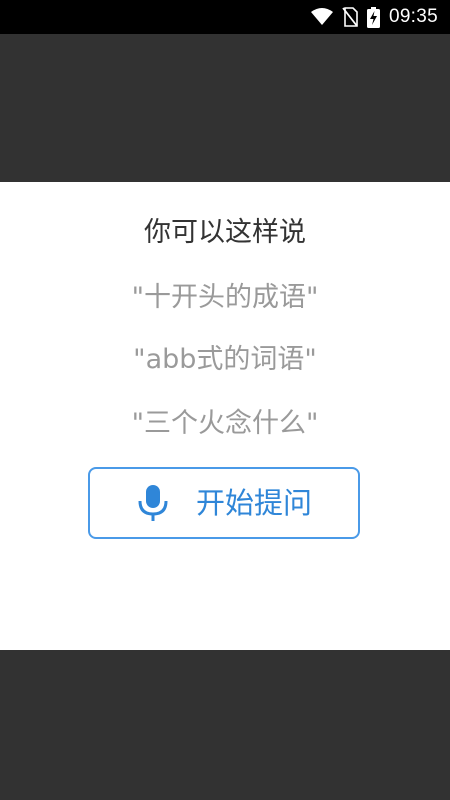 The image size is (450, 800). I want to click on dialog-title: 你可以这样说, so click(225, 232).